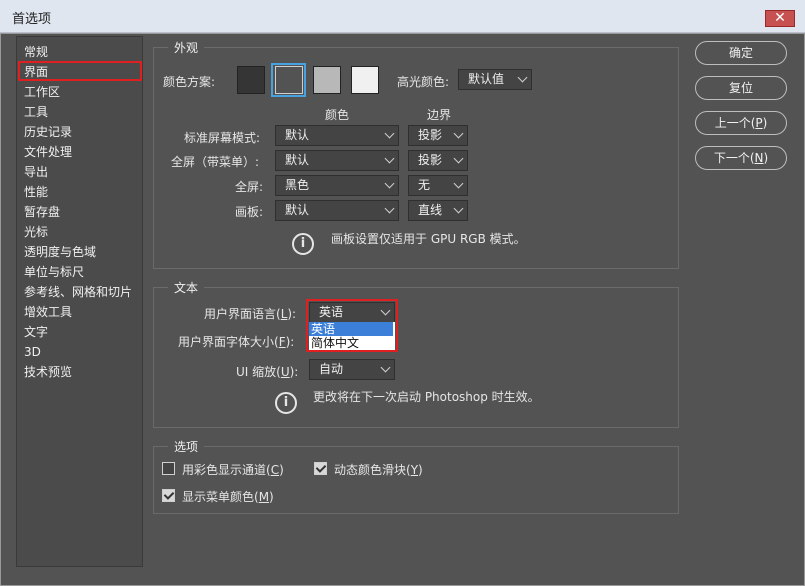 This screenshot has width=805, height=586. What do you see at coordinates (297, 135) in the screenshot?
I see `standard-screen-color-value: 默认` at bounding box center [297, 135].